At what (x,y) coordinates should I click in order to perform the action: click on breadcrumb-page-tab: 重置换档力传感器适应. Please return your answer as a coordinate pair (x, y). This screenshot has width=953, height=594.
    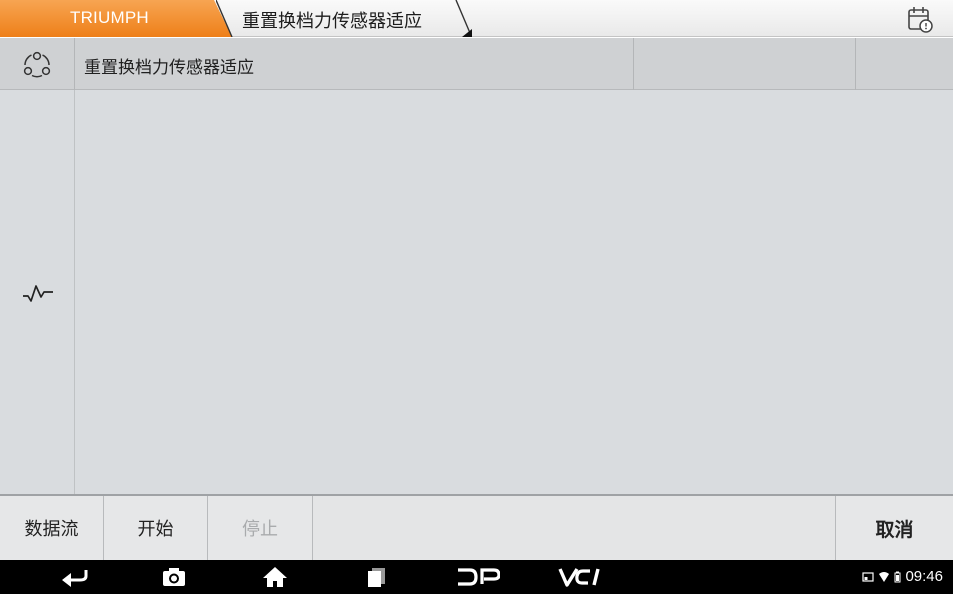
    Looking at the image, I should click on (346, 18).